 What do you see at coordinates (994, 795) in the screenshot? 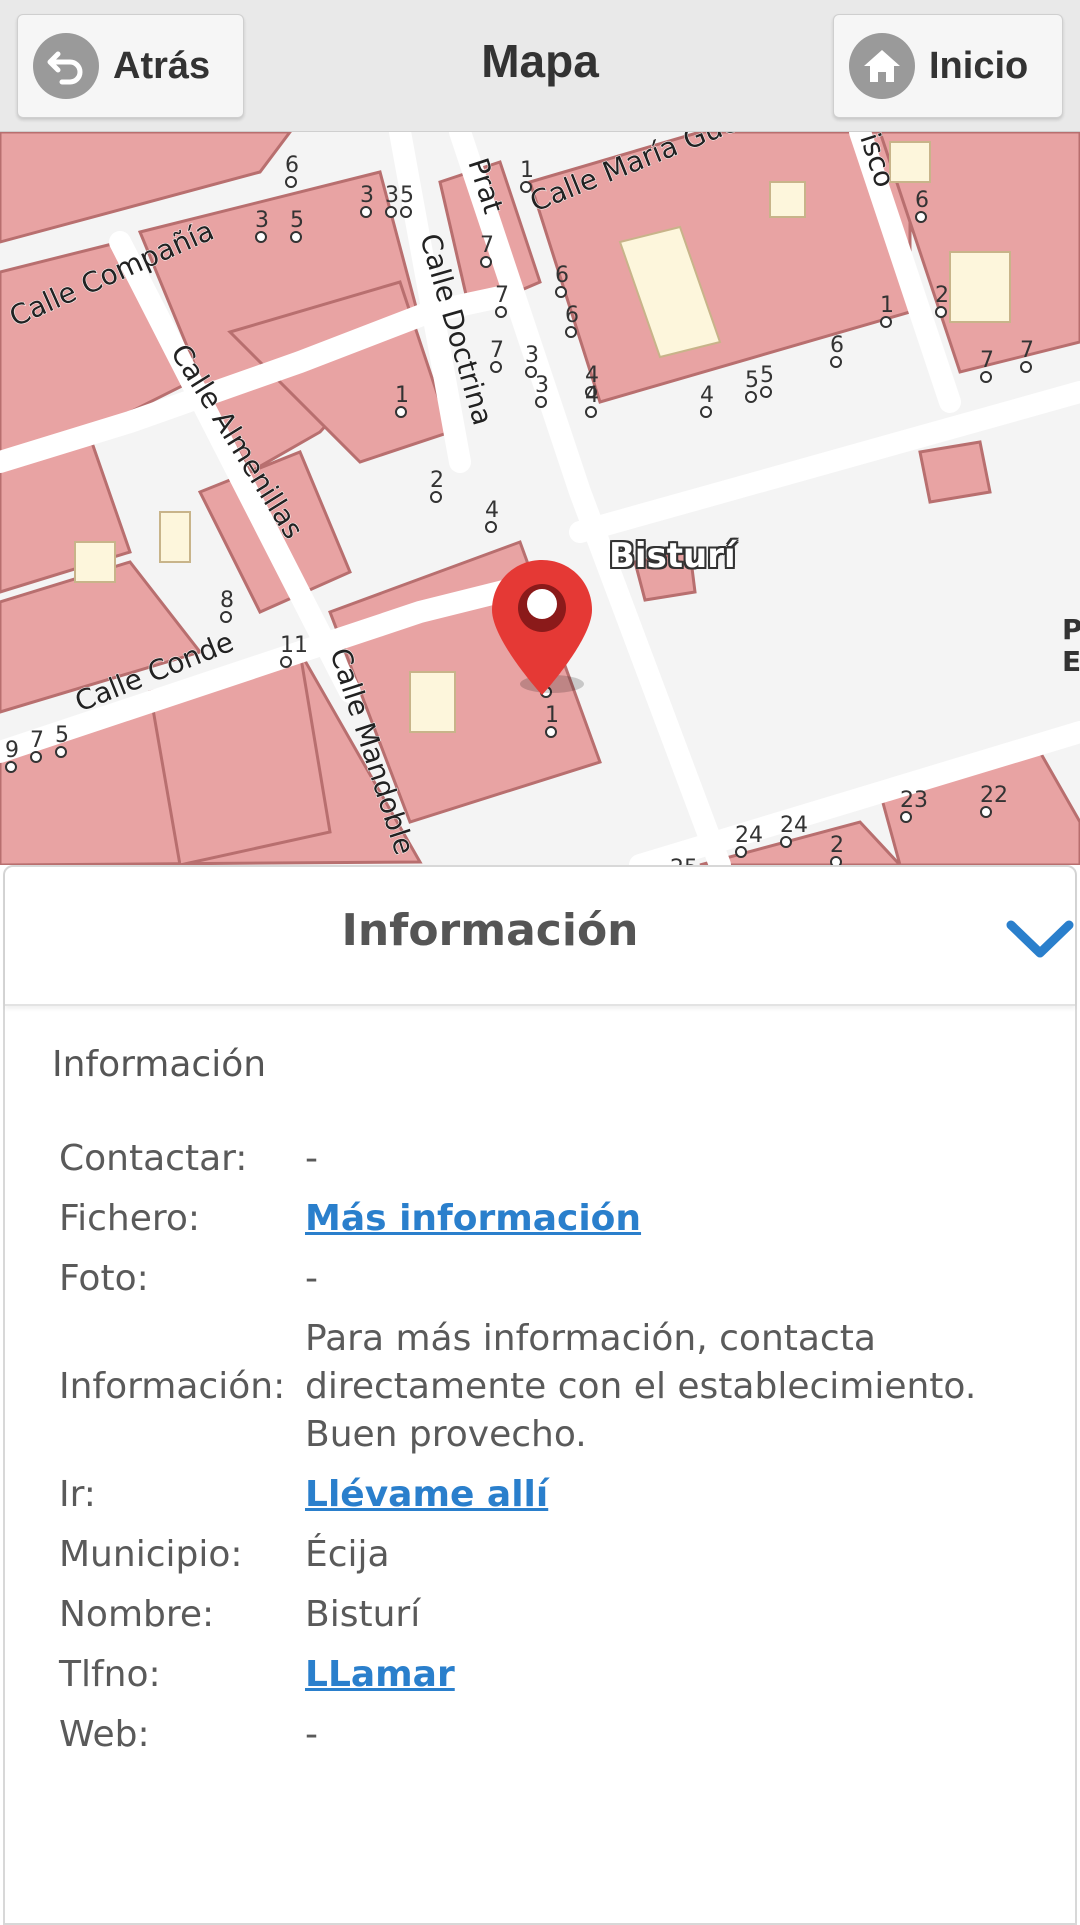
I see `house-number-label: 22` at bounding box center [994, 795].